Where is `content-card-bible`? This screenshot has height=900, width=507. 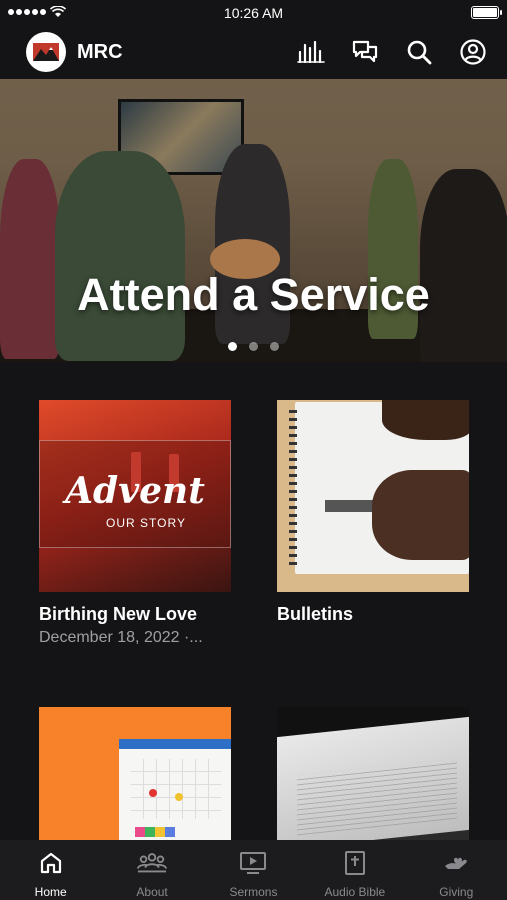 content-card-bible is located at coordinates (373, 773).